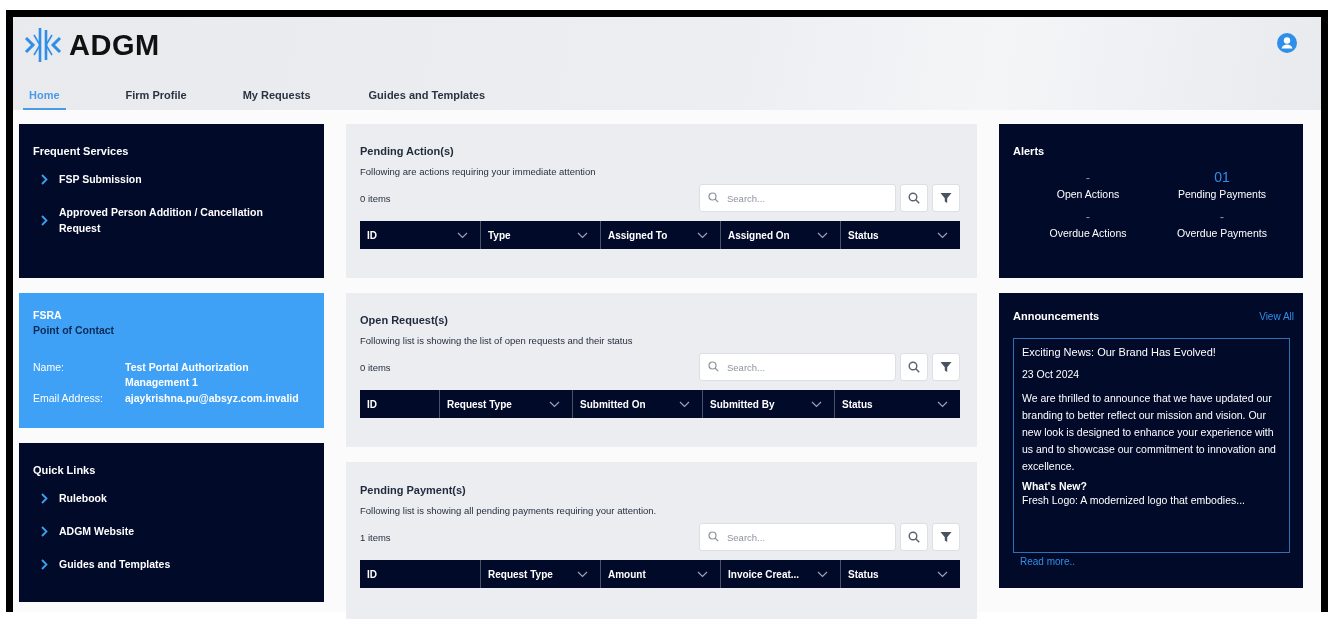 The width and height of the screenshot is (1333, 619). What do you see at coordinates (100, 179) in the screenshot?
I see `service-link: FSP Submission` at bounding box center [100, 179].